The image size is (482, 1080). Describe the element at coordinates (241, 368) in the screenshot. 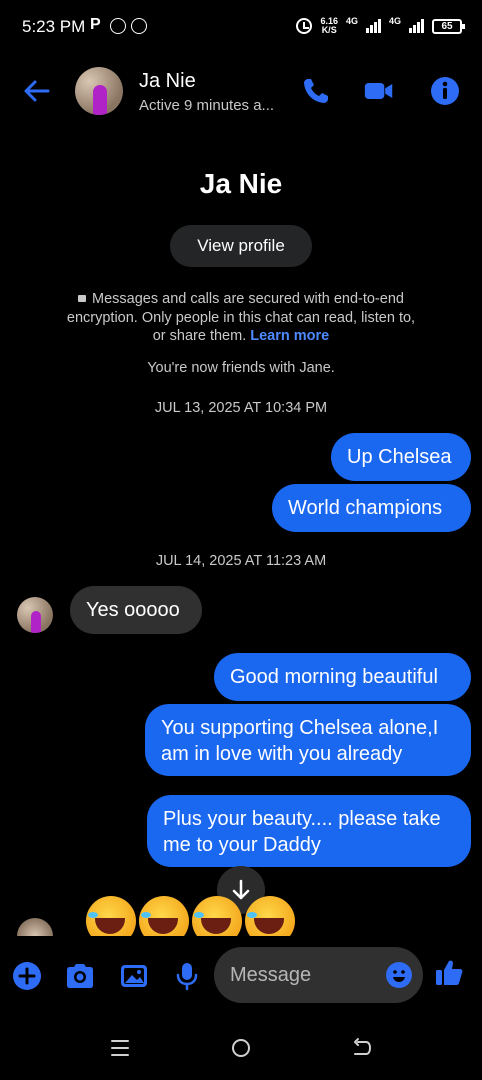

I see `friends-note: You're now friends with Jane.` at that location.